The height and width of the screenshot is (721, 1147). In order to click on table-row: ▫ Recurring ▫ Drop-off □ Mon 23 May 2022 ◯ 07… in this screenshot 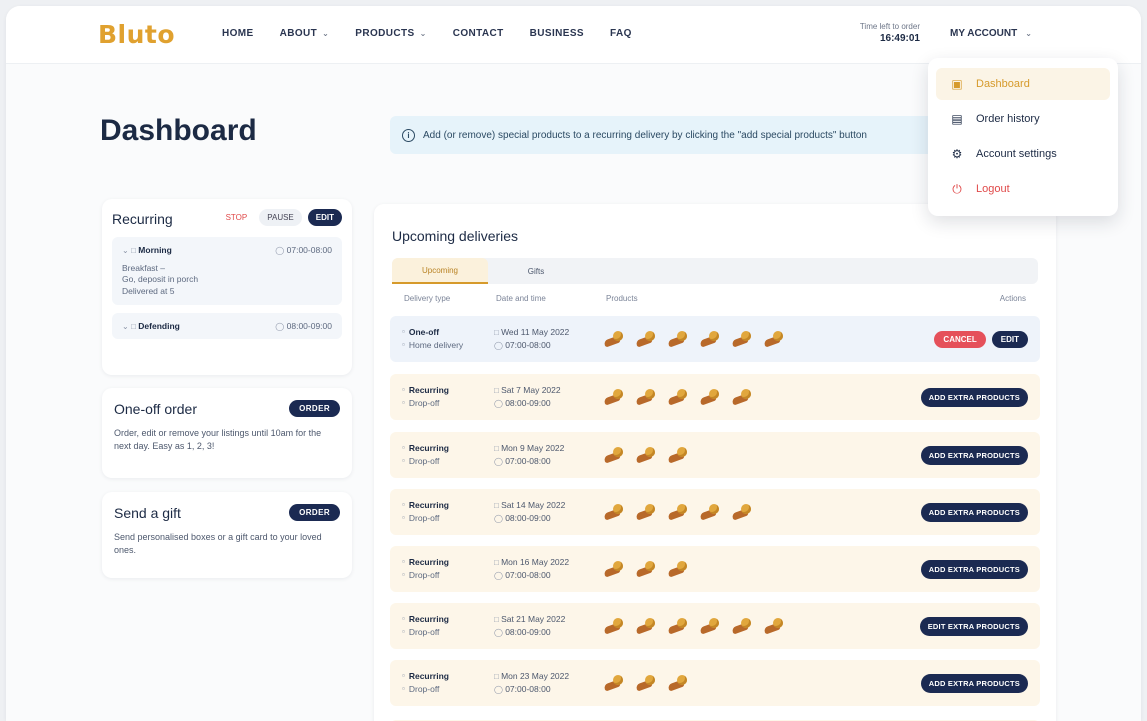, I will do `click(715, 683)`.